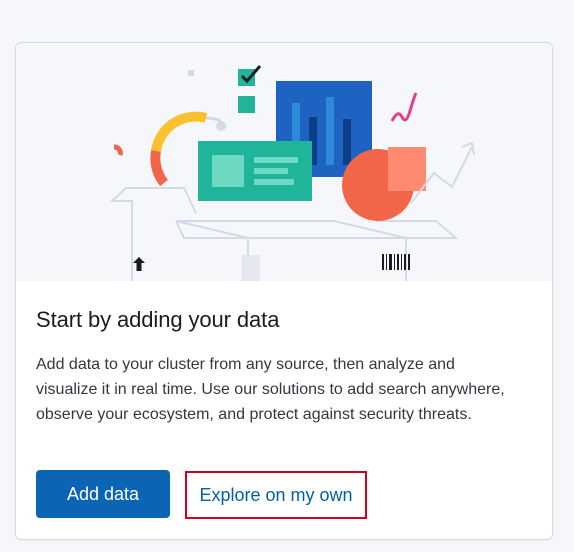  What do you see at coordinates (158, 319) in the screenshot?
I see `card-title: Start by adding your data` at bounding box center [158, 319].